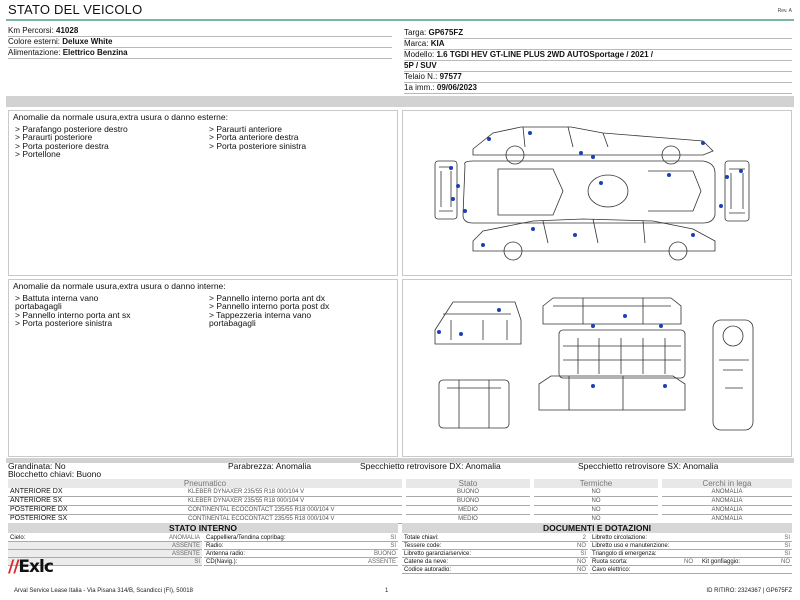  What do you see at coordinates (301, 538) in the screenshot?
I see `table-row: Cappelliera/Tendina copribag: SI` at bounding box center [301, 538].